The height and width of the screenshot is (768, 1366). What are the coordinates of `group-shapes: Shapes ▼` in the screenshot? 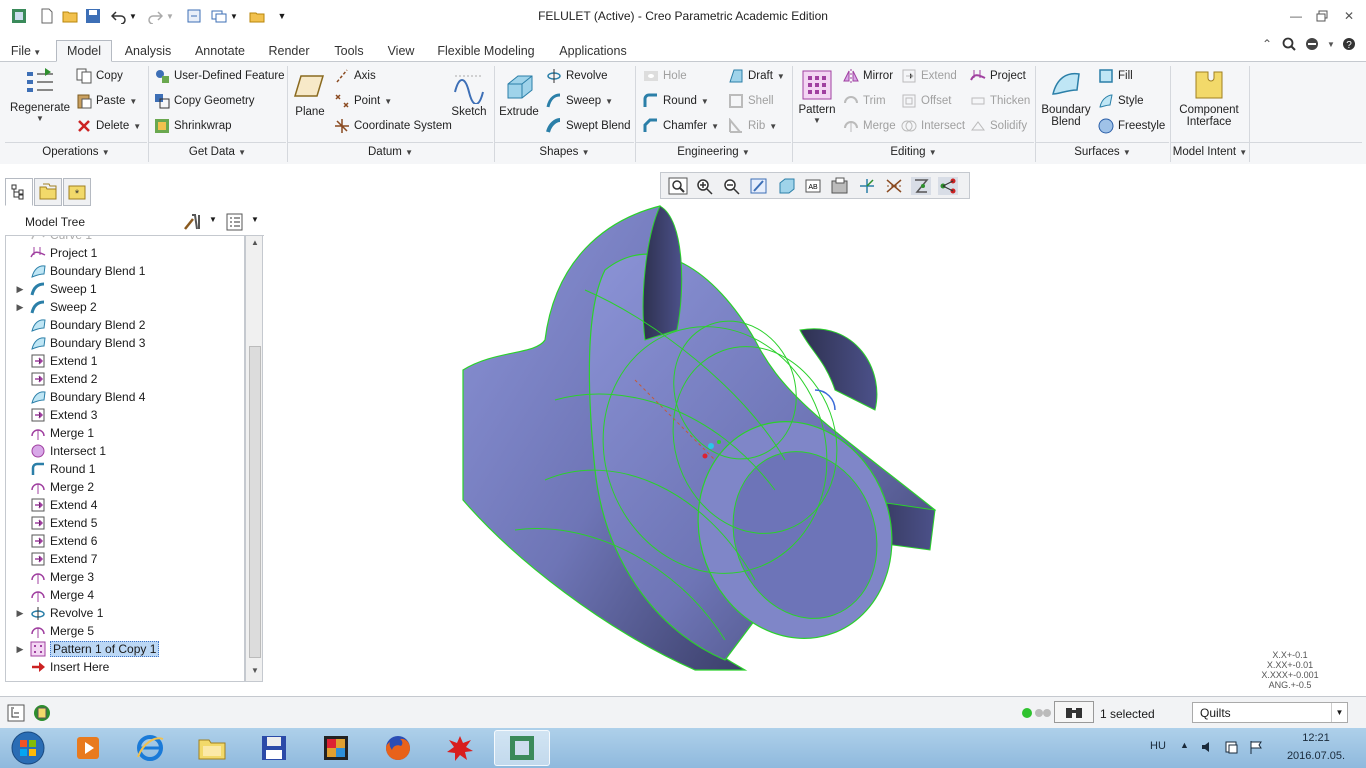 It's located at (564, 152).